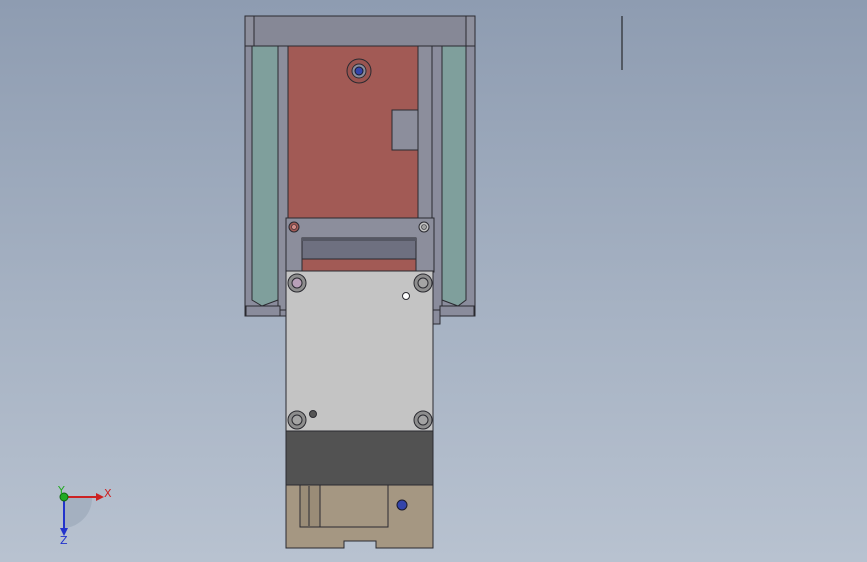 The image size is (867, 562). I want to click on motor-connector, so click(405, 130).